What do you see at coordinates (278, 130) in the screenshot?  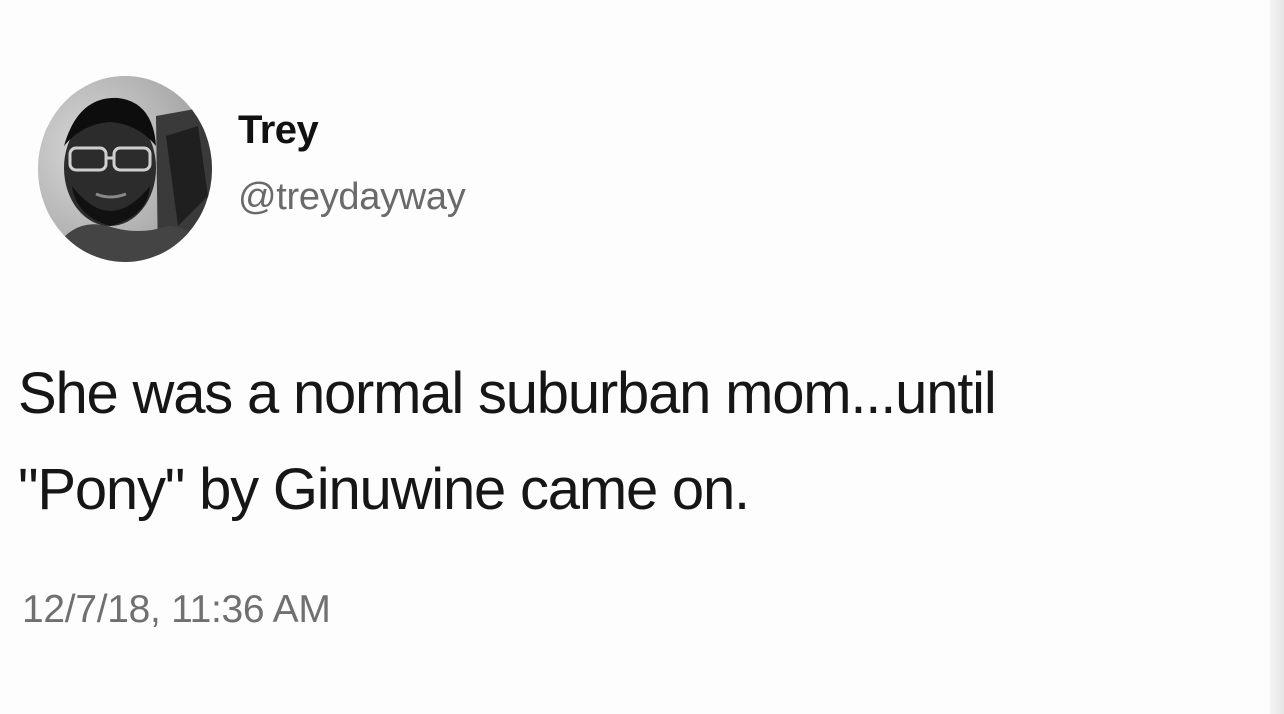 I see `display-name: Trey` at bounding box center [278, 130].